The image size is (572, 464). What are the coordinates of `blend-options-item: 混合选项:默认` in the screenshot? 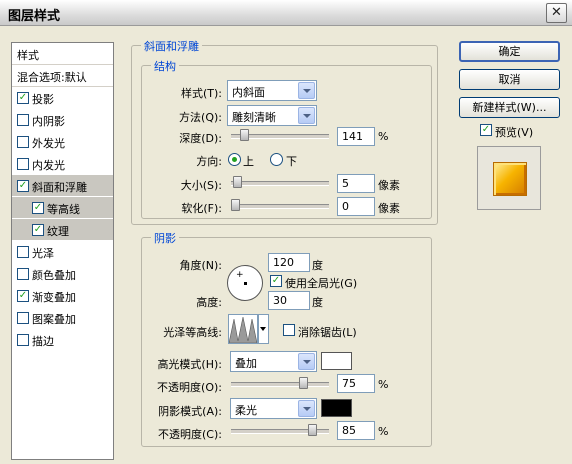 It's located at (62, 76).